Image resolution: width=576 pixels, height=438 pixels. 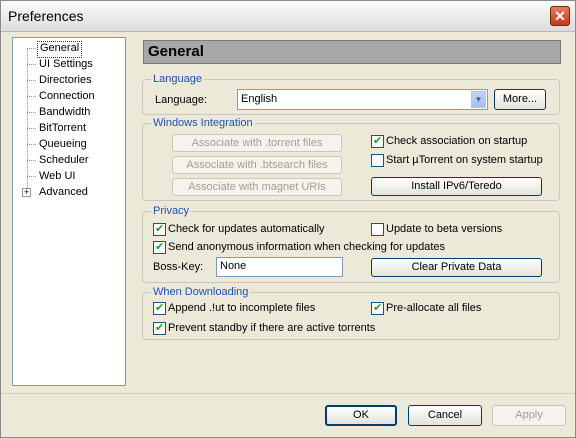 What do you see at coordinates (177, 79) in the screenshot?
I see `language-legend: Language` at bounding box center [177, 79].